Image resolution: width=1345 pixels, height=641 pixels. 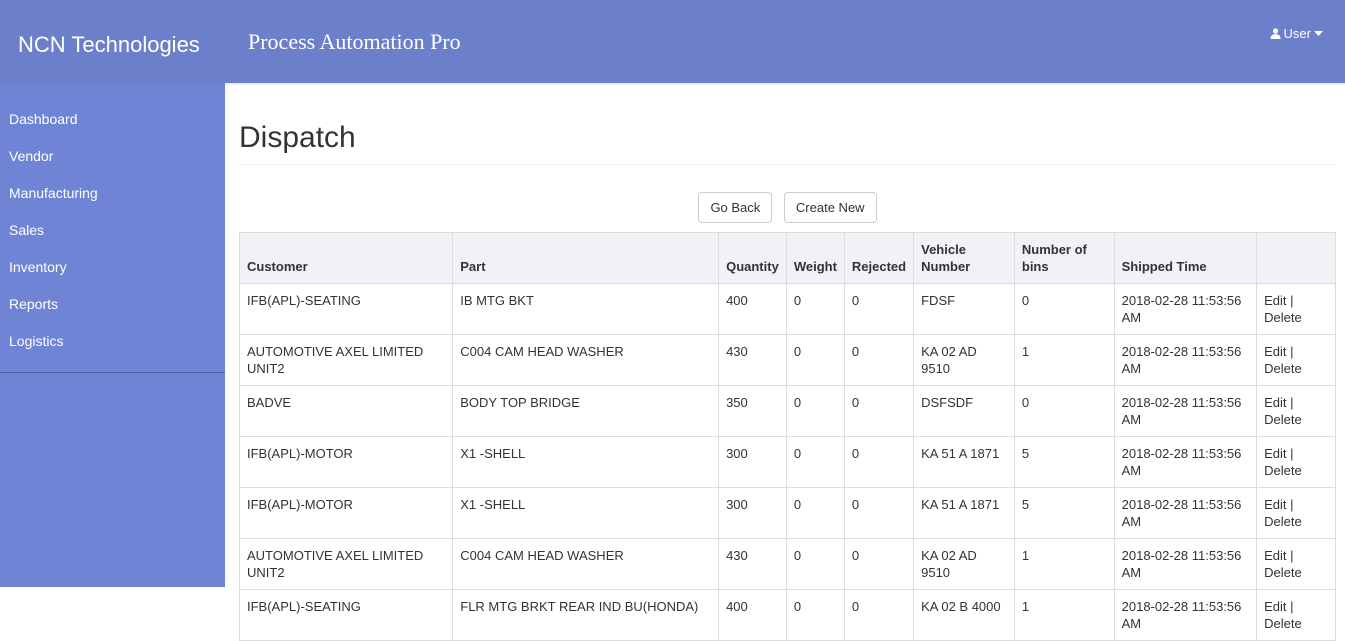 What do you see at coordinates (586, 615) in the screenshot?
I see `table-cell: FLR MTG BRKT REAR IND BU(HONDA)` at bounding box center [586, 615].